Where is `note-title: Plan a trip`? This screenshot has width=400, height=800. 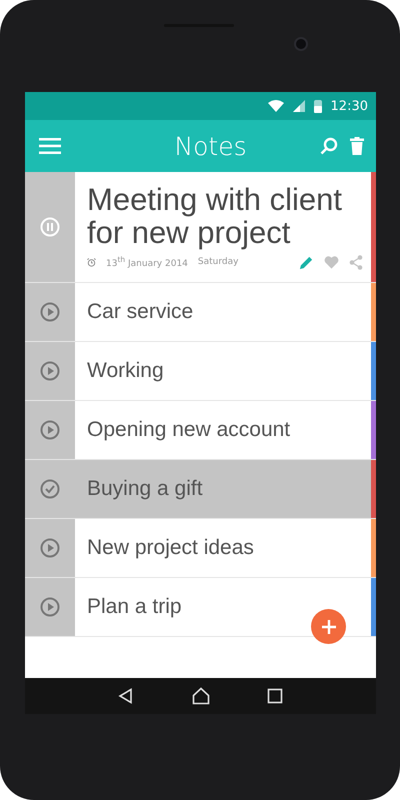
note-title: Plan a trip is located at coordinates (135, 607).